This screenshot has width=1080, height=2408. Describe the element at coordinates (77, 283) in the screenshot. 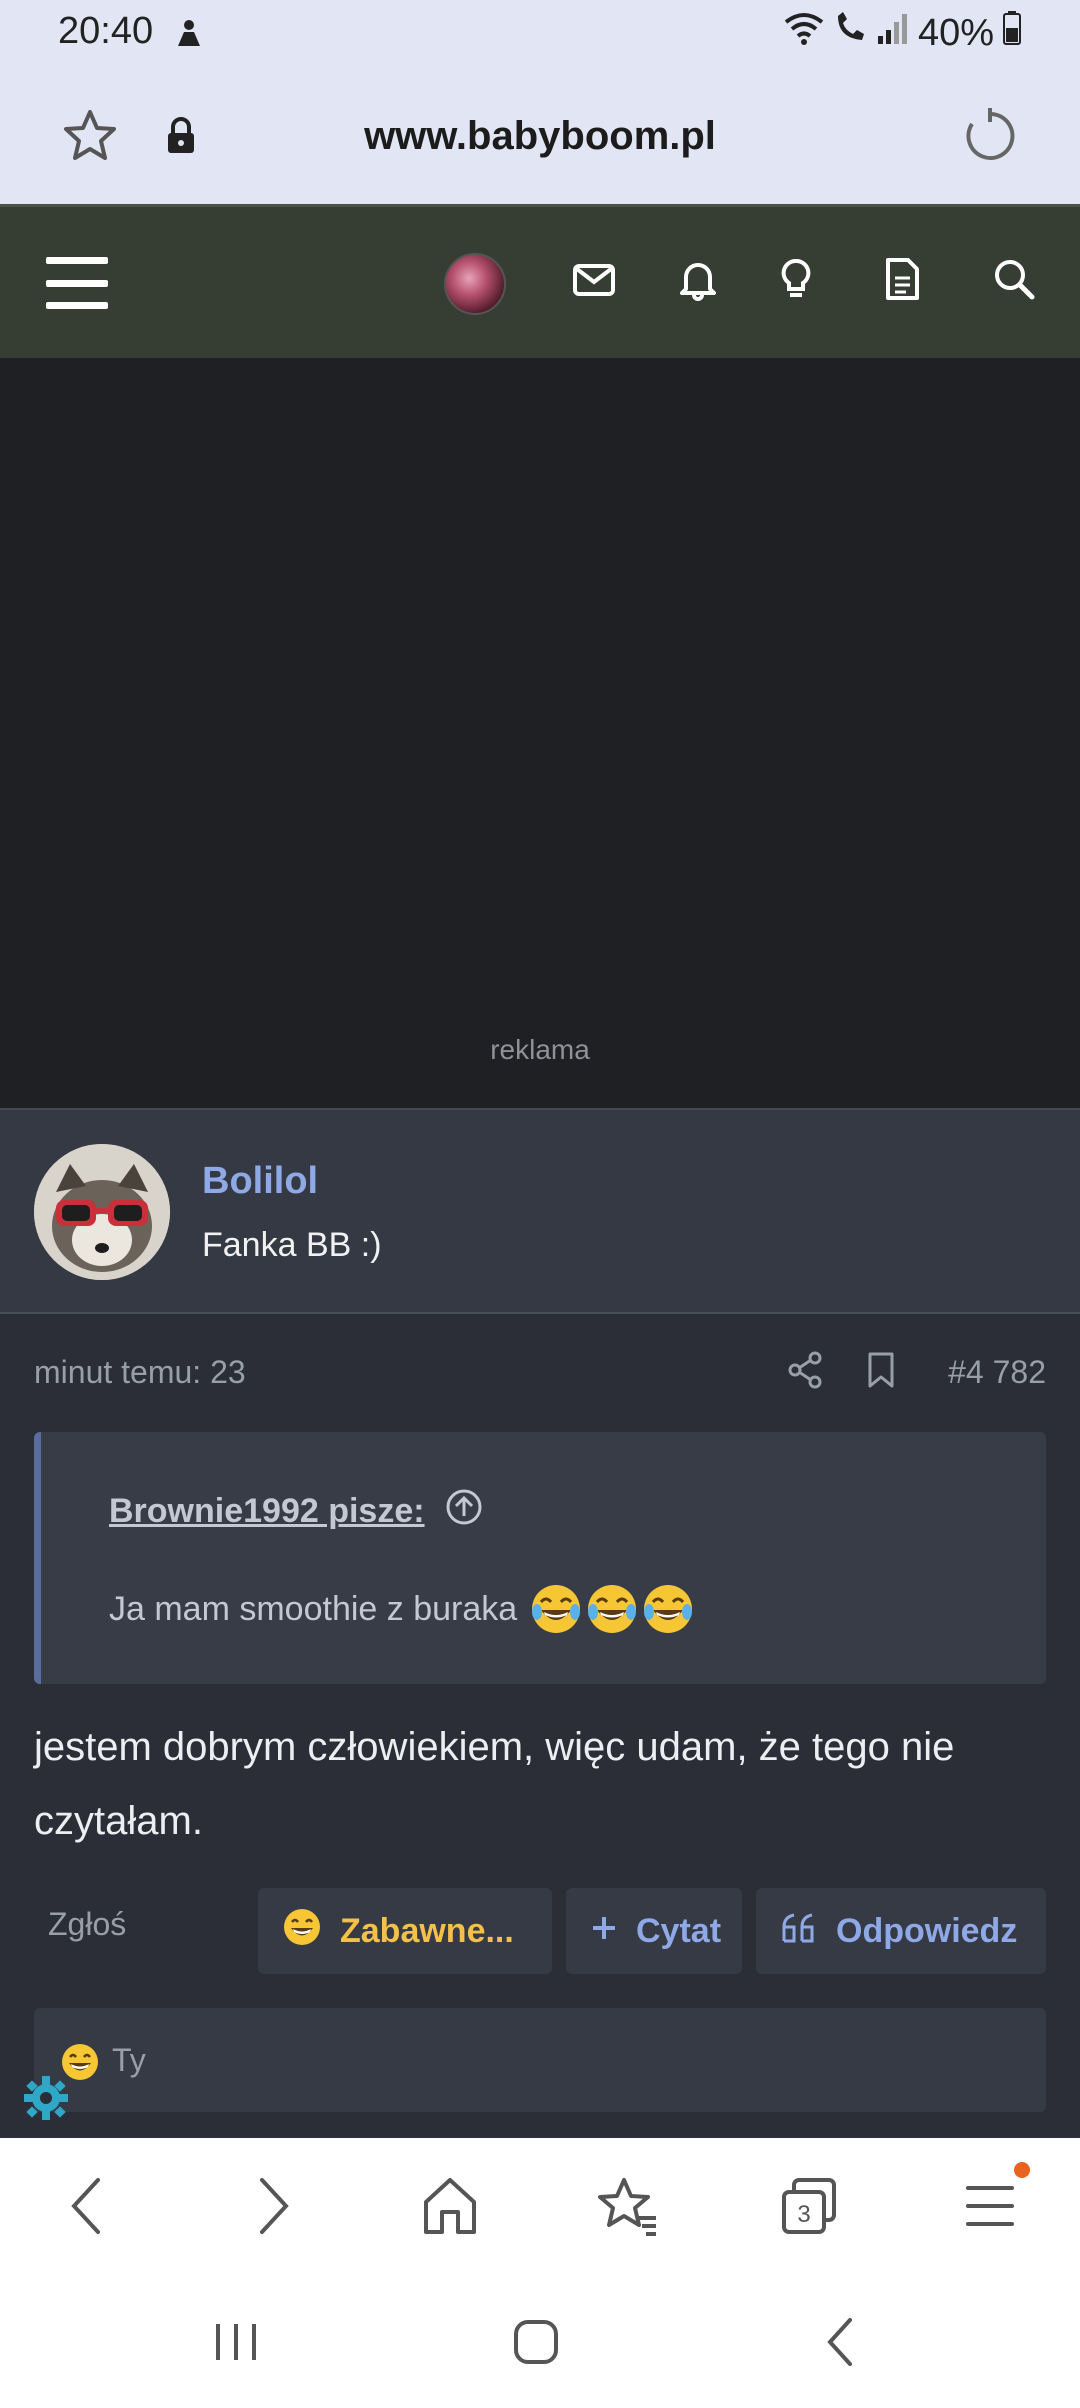

I see `menu-icon` at that location.